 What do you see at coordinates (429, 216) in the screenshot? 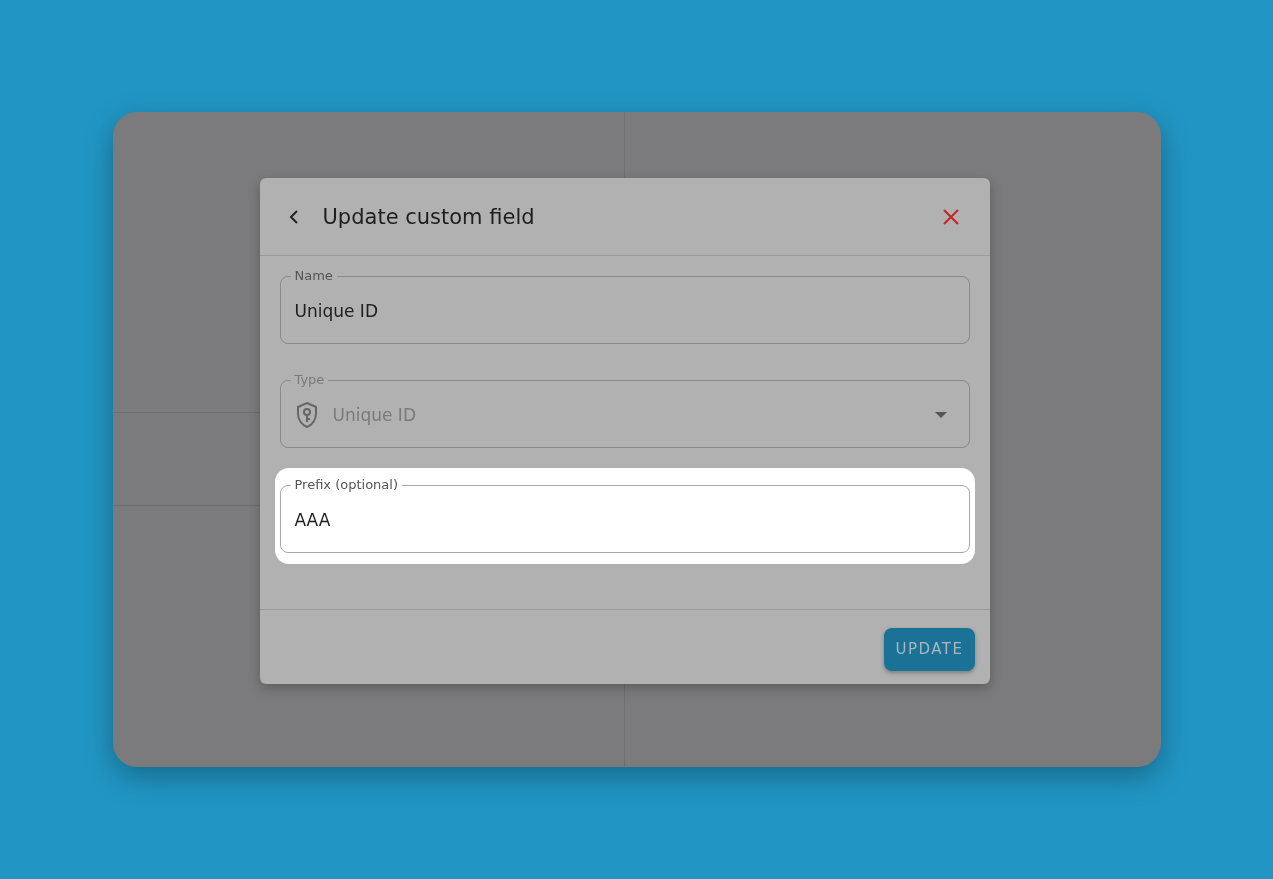
I see `dialog-title: Update custom field` at bounding box center [429, 216].